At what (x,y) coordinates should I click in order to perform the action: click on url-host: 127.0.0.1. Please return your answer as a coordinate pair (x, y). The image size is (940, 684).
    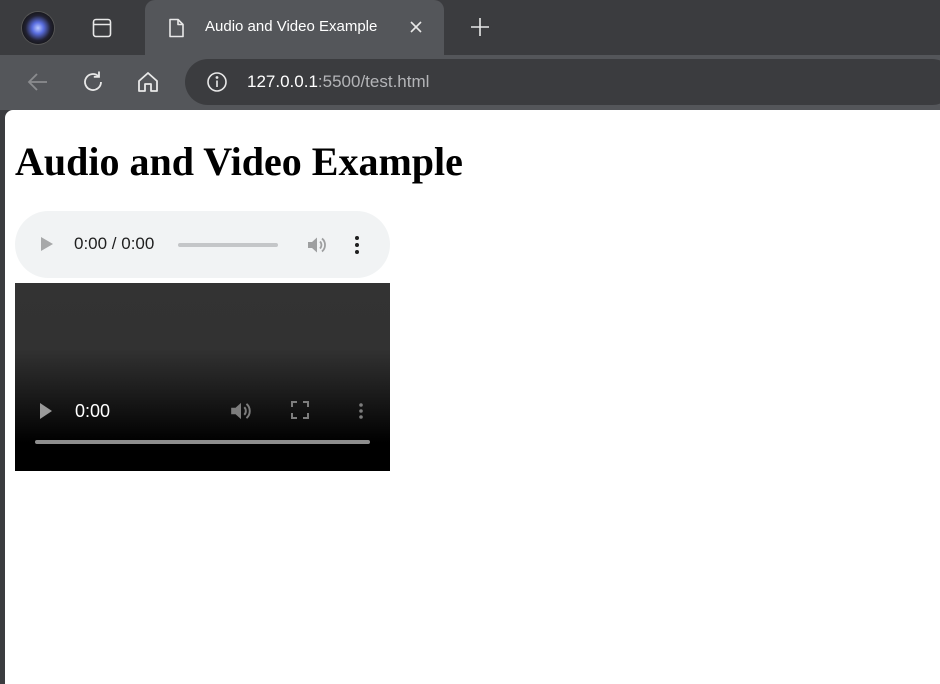
    Looking at the image, I should click on (282, 81).